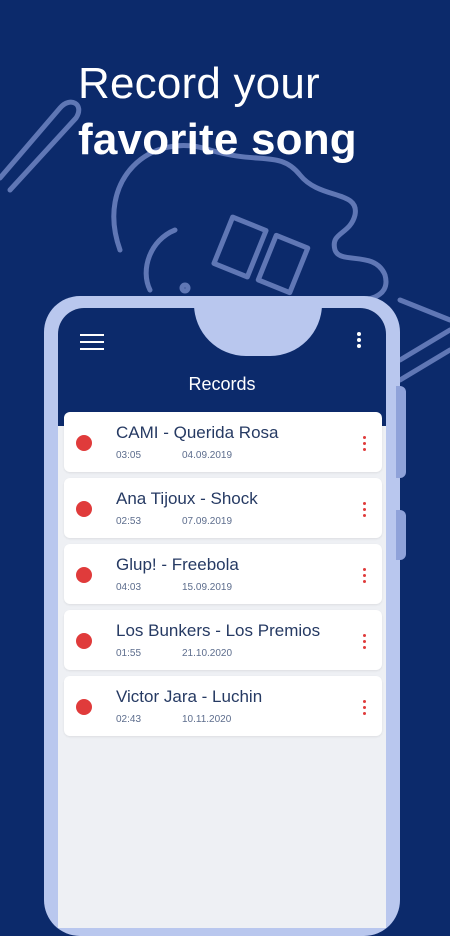 The width and height of the screenshot is (450, 936). Describe the element at coordinates (207, 653) in the screenshot. I see `record-date: 21.10.2020` at that location.